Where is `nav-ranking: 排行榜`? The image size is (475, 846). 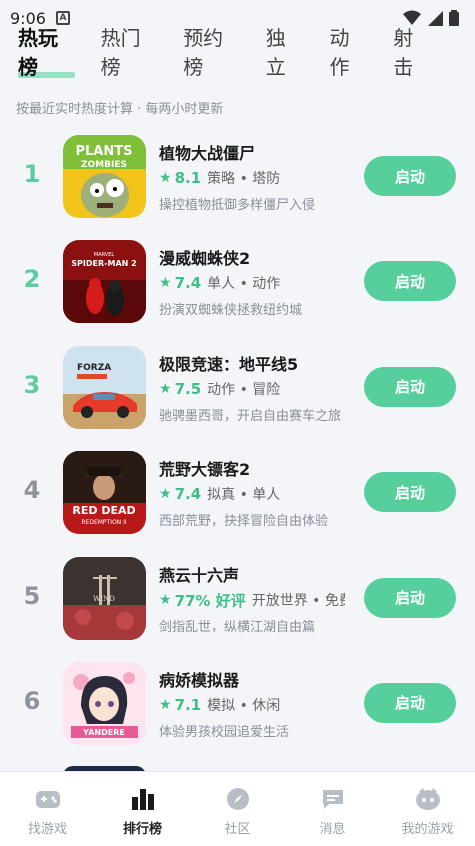 nav-ranking: 排行榜 is located at coordinates (142, 809).